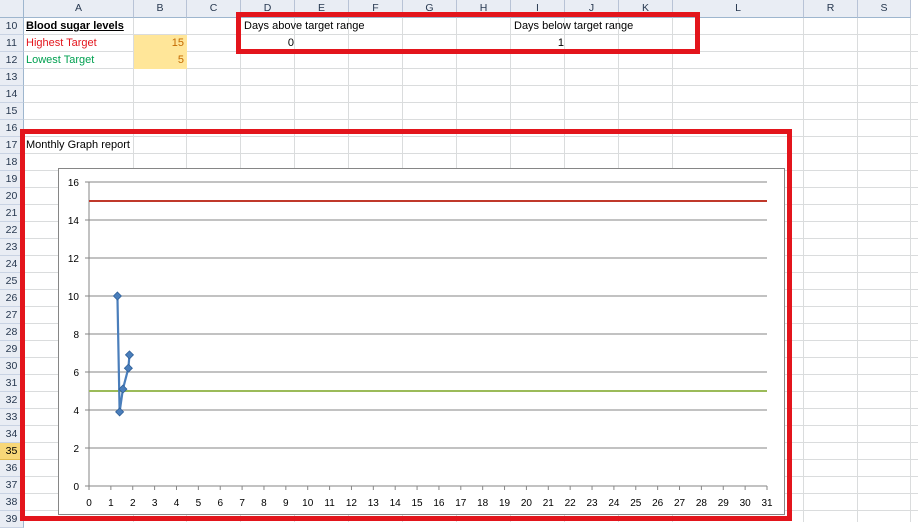 This screenshot has height=528, width=918. Describe the element at coordinates (220, 503) in the screenshot. I see `x-tick-label: 6` at that location.